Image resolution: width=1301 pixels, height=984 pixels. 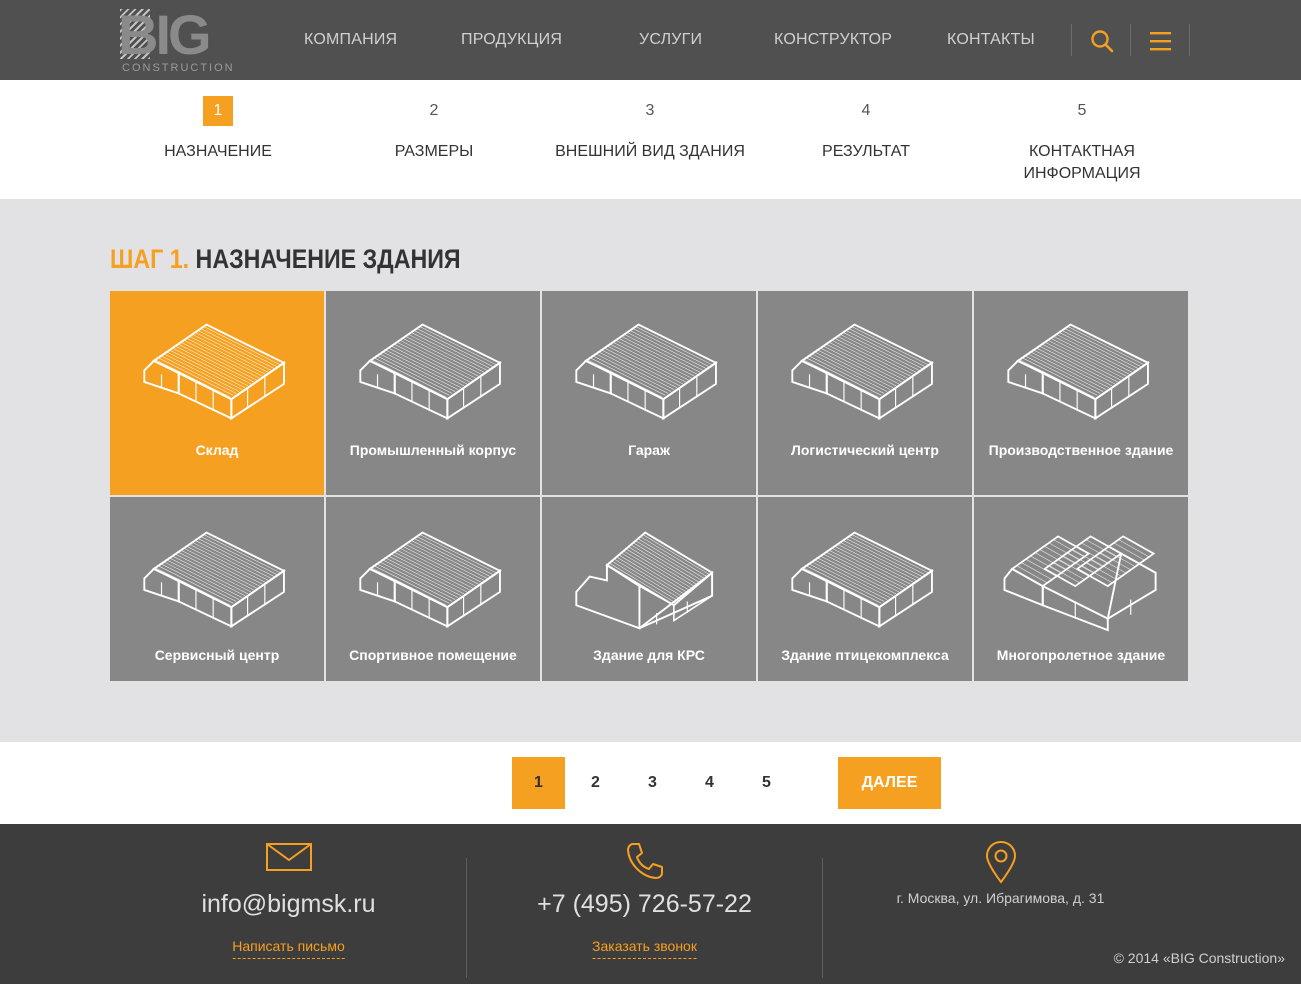 I want to click on step-number: 3, so click(x=650, y=110).